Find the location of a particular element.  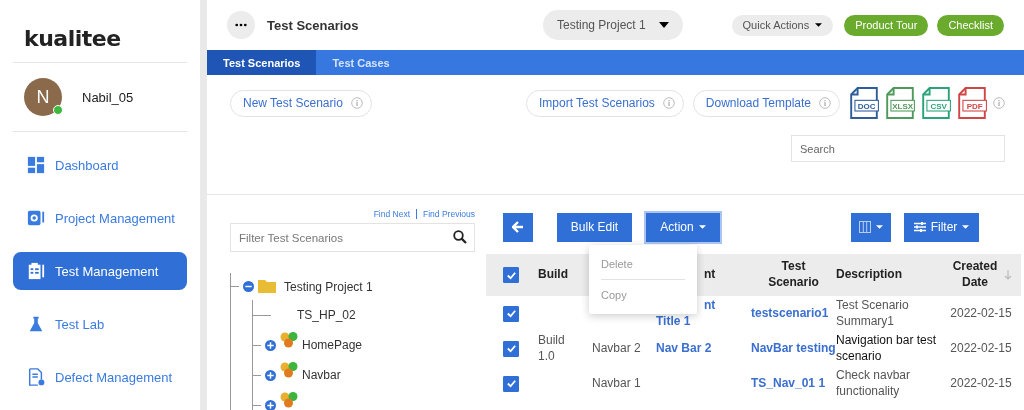

tree-item: Navbar is located at coordinates (321, 375).